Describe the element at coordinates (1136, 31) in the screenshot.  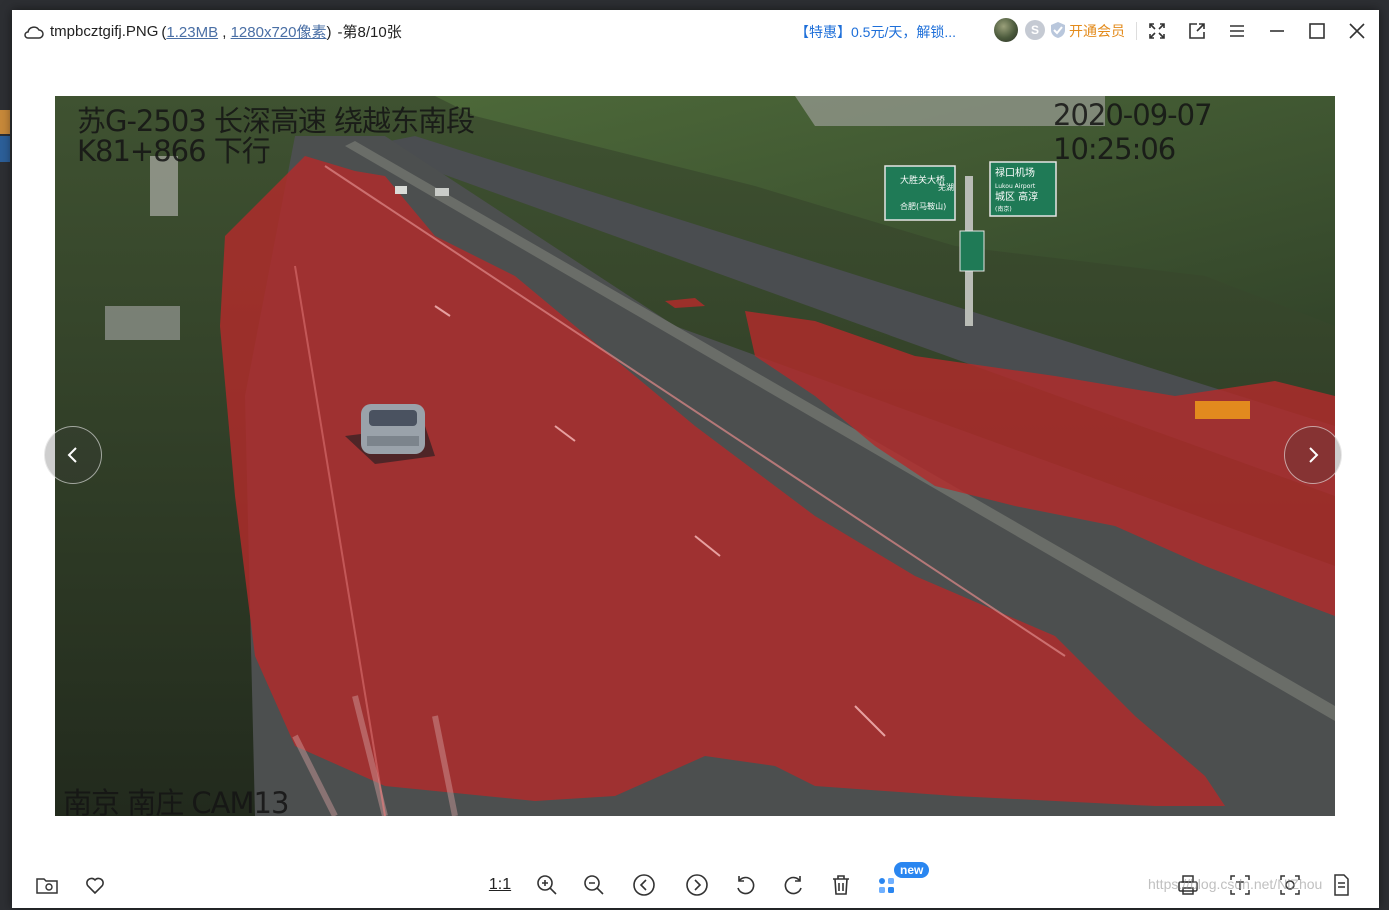
I see `topbar-divider` at that location.